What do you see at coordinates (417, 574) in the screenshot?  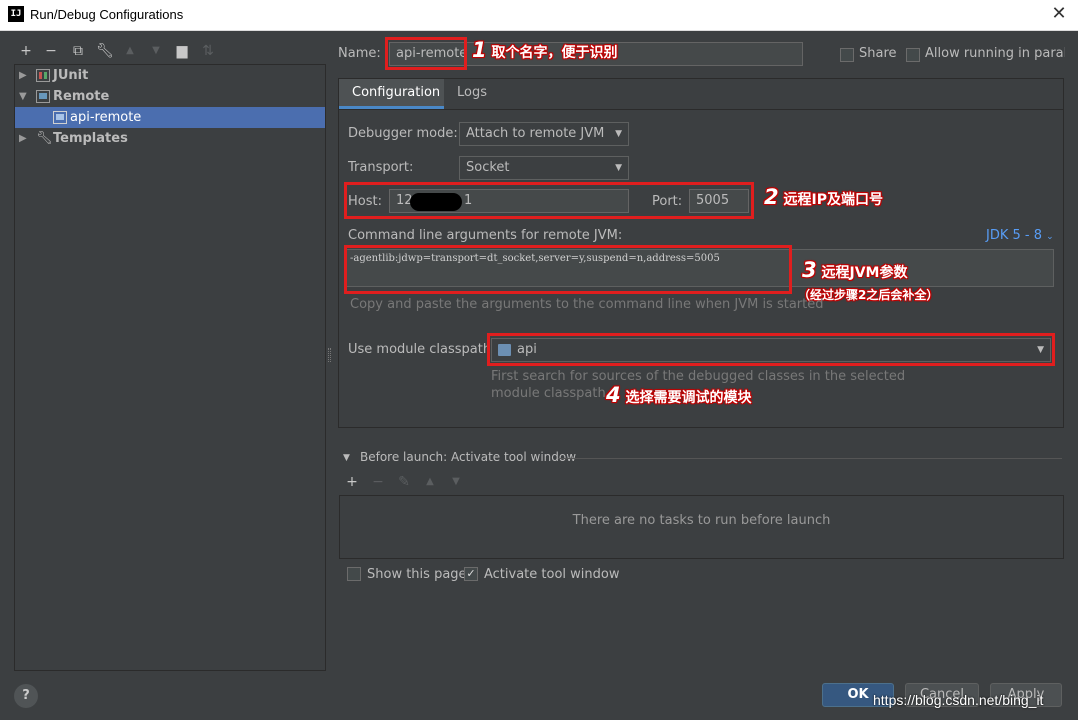 I see `show-page-label: Show this page` at bounding box center [417, 574].